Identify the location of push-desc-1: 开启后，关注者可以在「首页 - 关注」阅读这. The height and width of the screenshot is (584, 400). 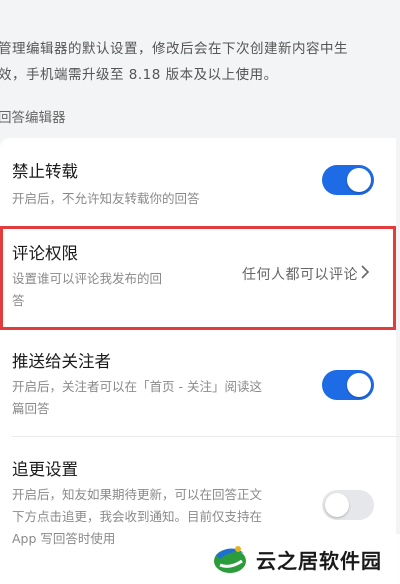
(137, 386).